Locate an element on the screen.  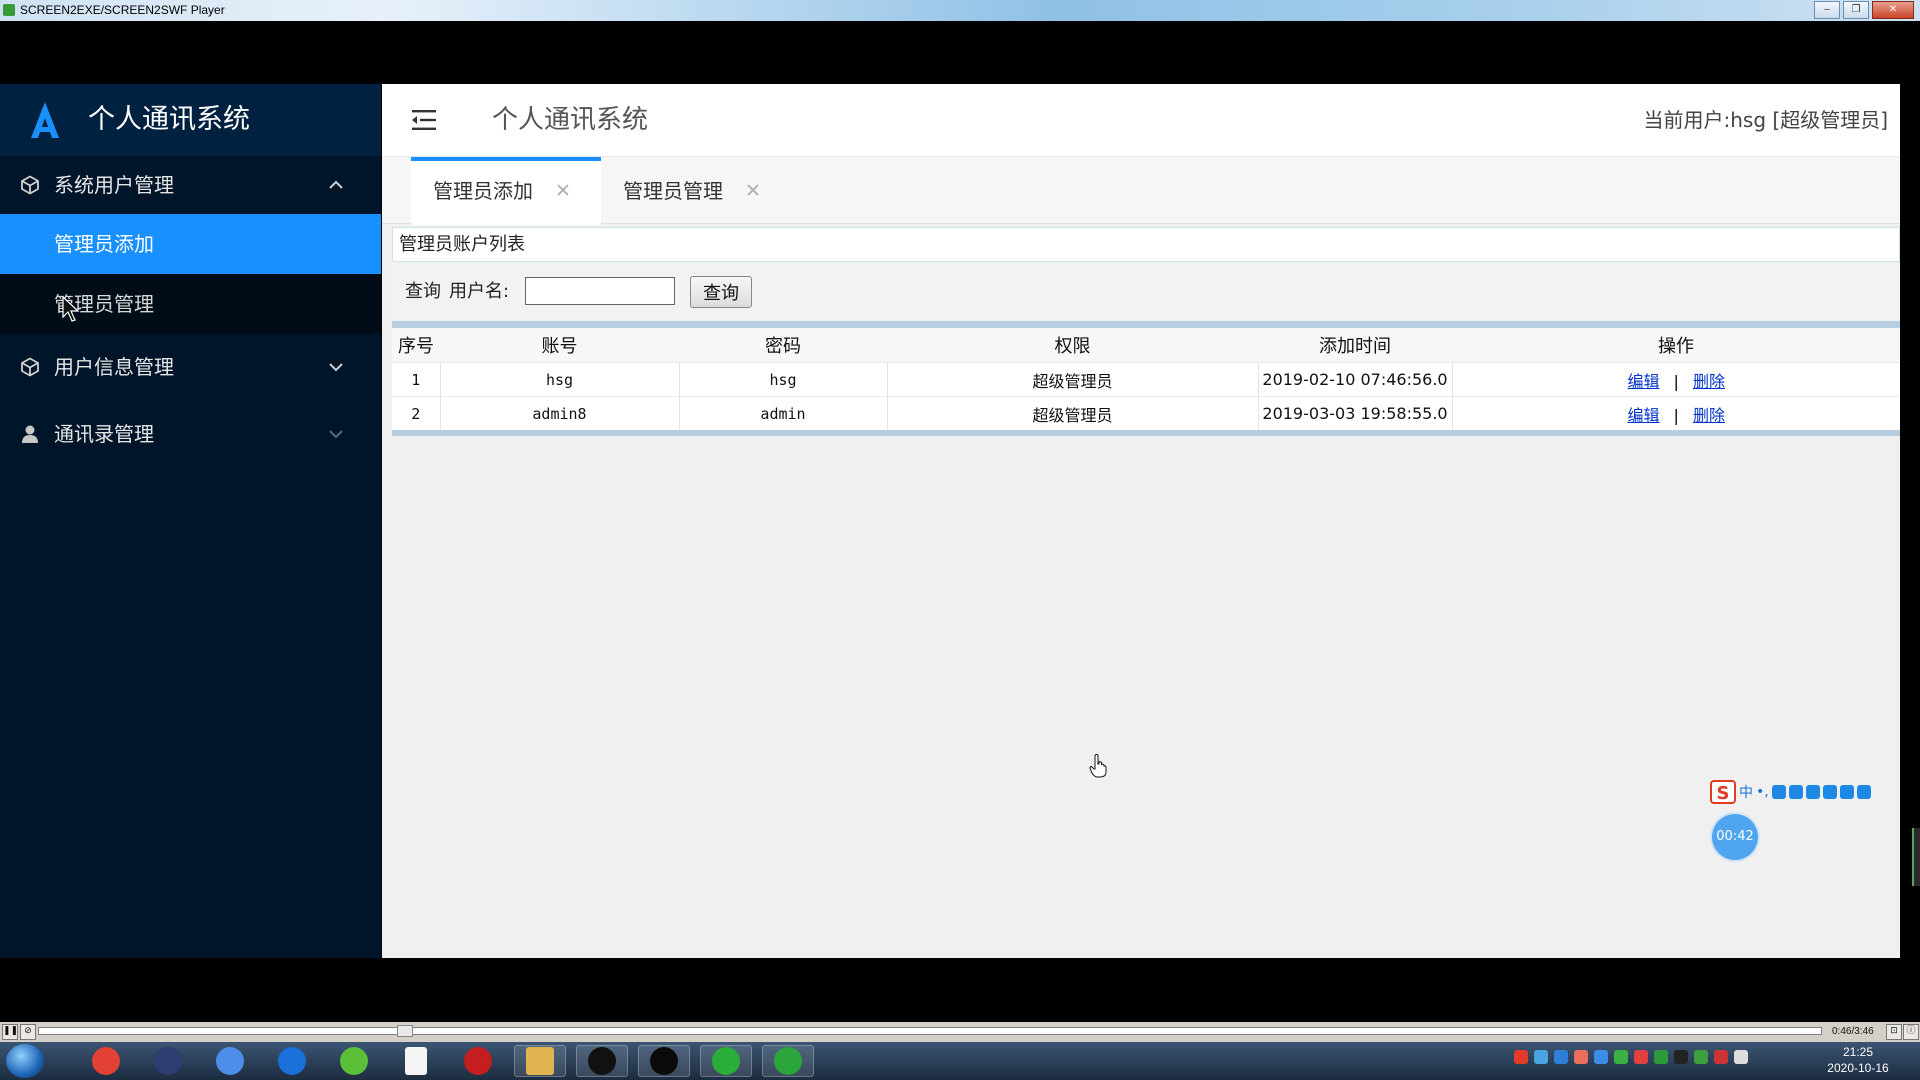
taskbar-clock: 21:25 2020-10-16 is located at coordinates (1858, 1060).